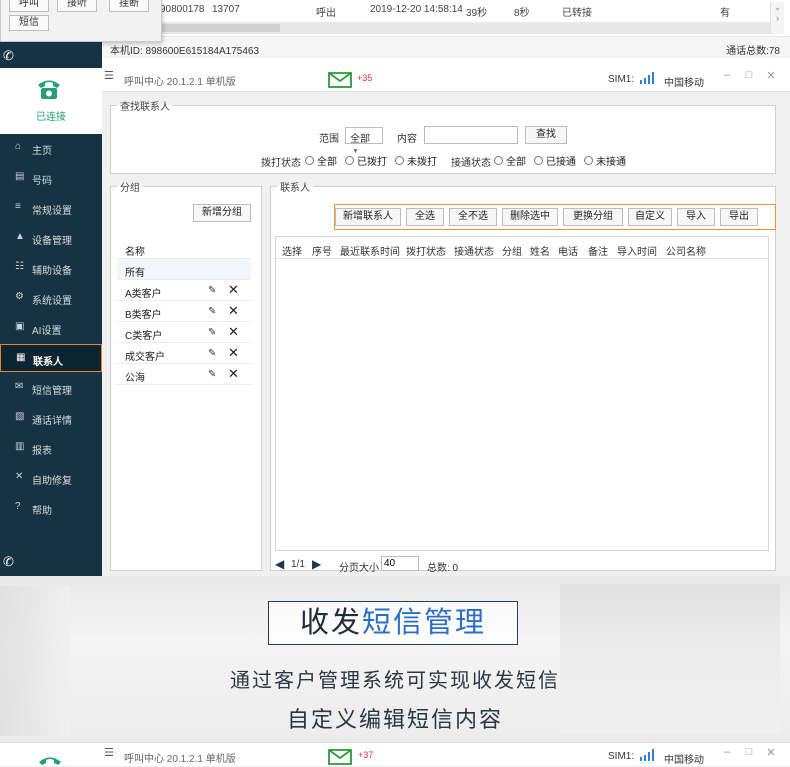 The width and height of the screenshot is (790, 767). I want to click on scrollbar-thumb, so click(220, 28).